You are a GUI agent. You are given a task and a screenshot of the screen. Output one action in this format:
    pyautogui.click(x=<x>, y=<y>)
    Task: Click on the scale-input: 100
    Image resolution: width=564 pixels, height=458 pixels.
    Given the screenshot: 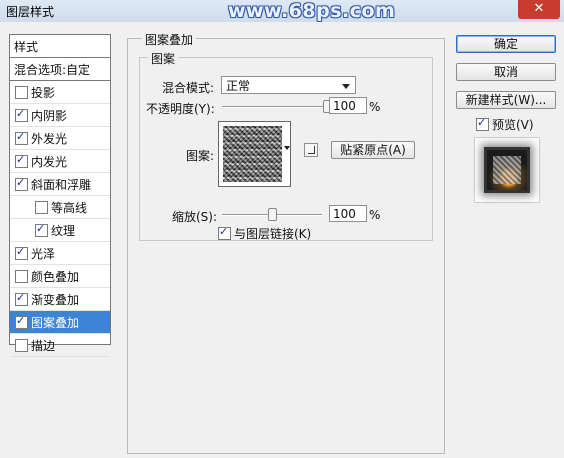 What is the action you would take?
    pyautogui.click(x=348, y=213)
    